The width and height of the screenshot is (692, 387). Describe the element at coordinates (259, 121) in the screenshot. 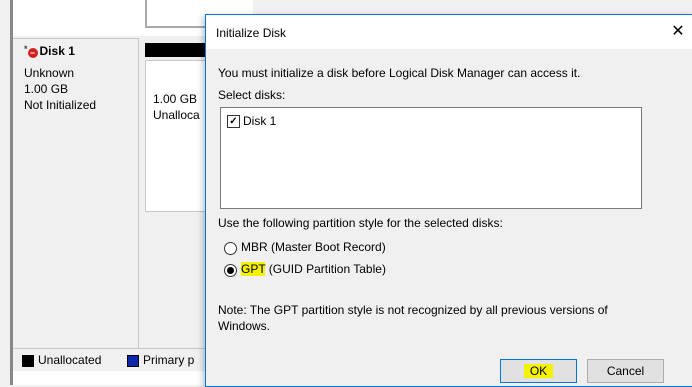

I see `disk-1-label: Disk 1` at that location.